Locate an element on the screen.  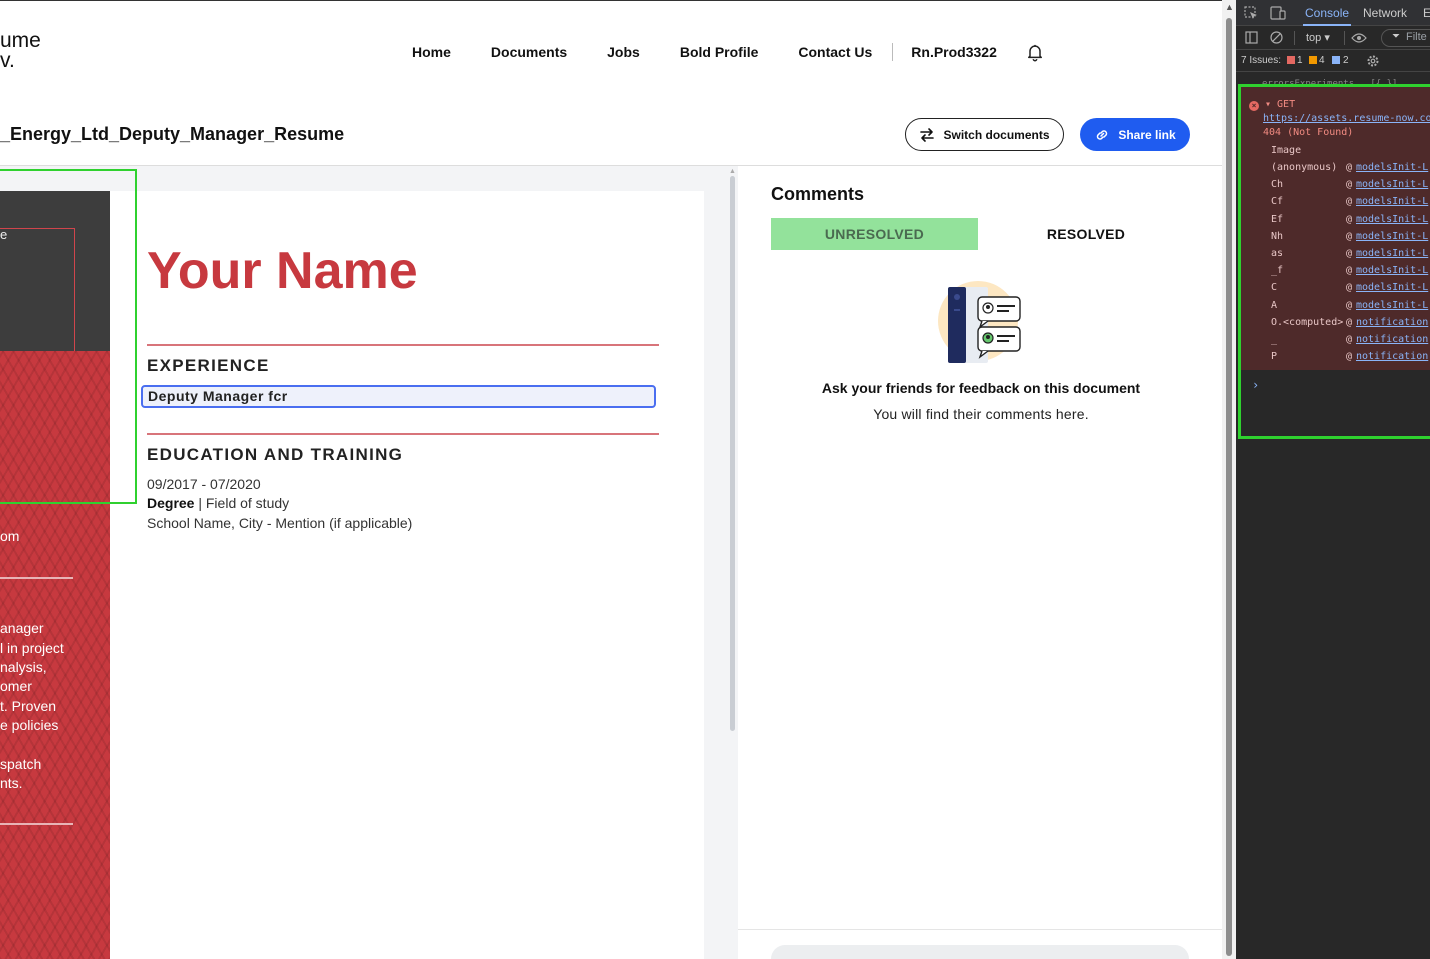
inspect-element-icon is located at coordinates (1251, 13).